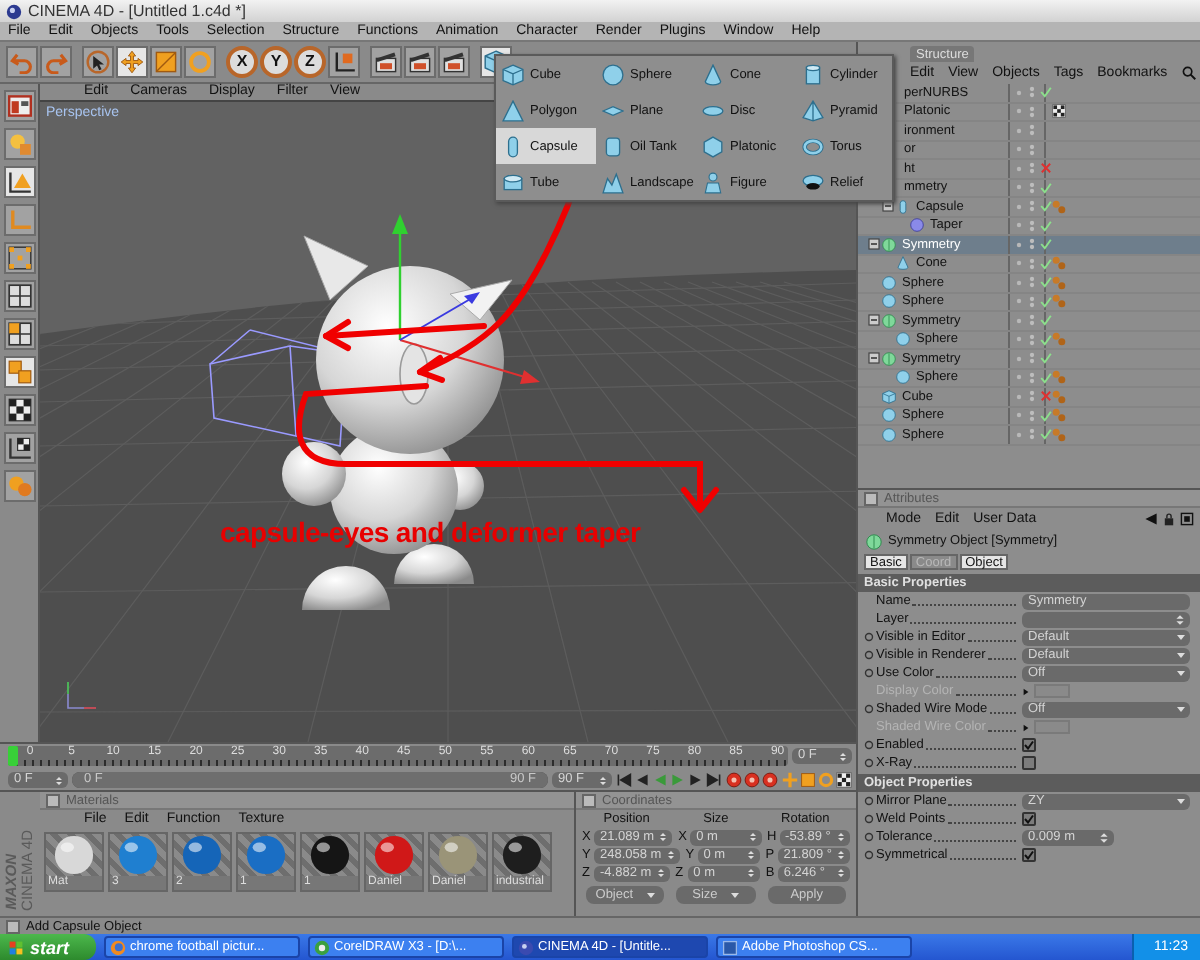 This screenshot has width=1200, height=960. Describe the element at coordinates (813, 146) in the screenshot. I see `torus-icon` at that location.